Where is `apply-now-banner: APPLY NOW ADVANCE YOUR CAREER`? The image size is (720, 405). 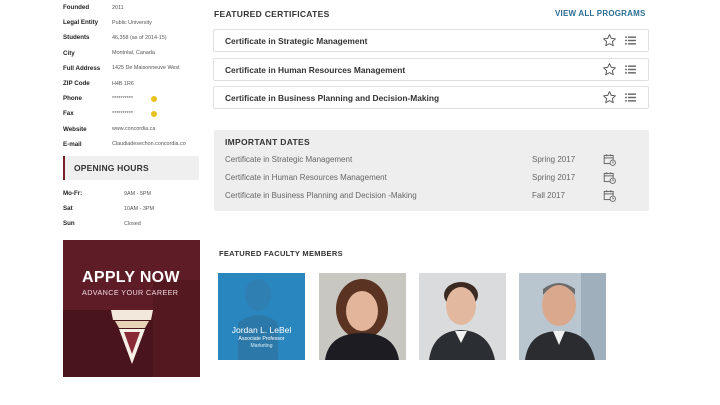
apply-now-banner: APPLY NOW ADVANCE YOUR CAREER is located at coordinates (131, 308).